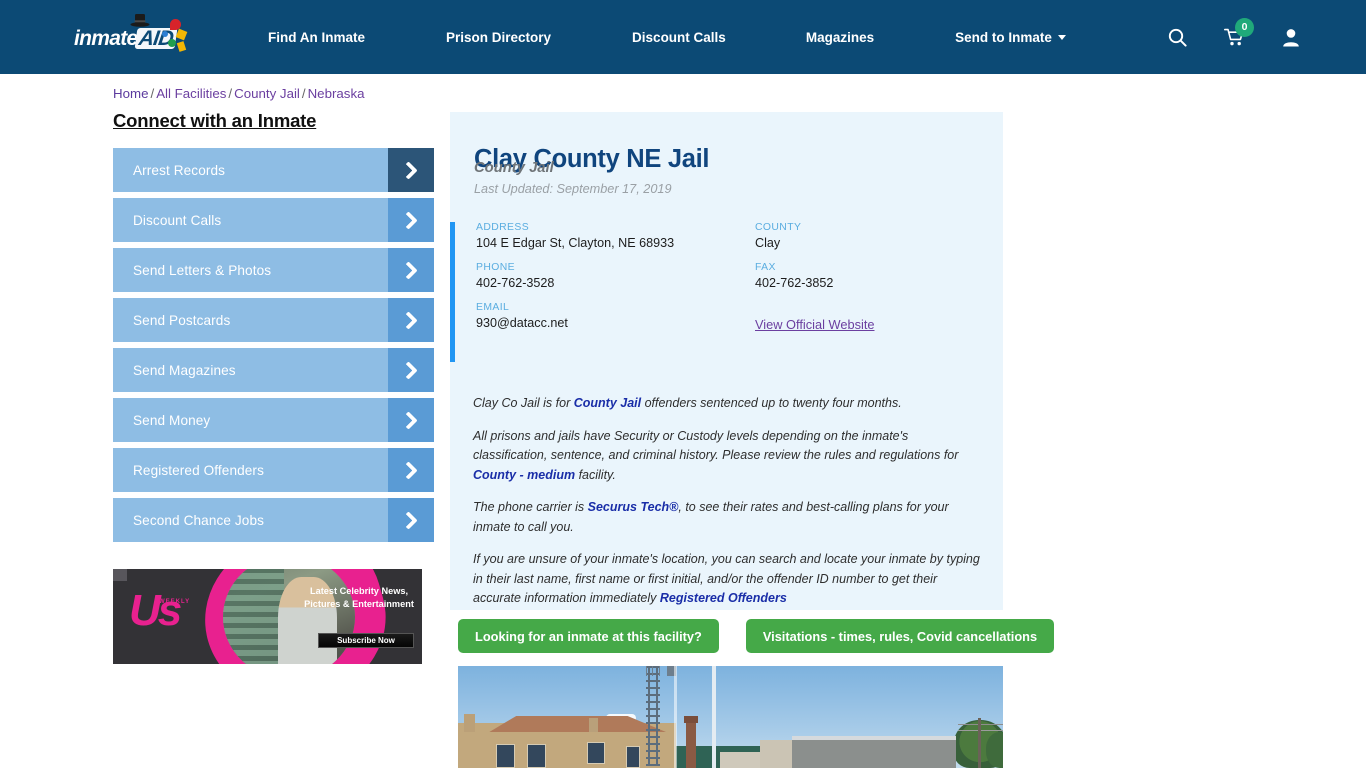 The width and height of the screenshot is (1366, 768). I want to click on sidebar-item-registered-offenders: Registered Offenders, so click(273, 470).